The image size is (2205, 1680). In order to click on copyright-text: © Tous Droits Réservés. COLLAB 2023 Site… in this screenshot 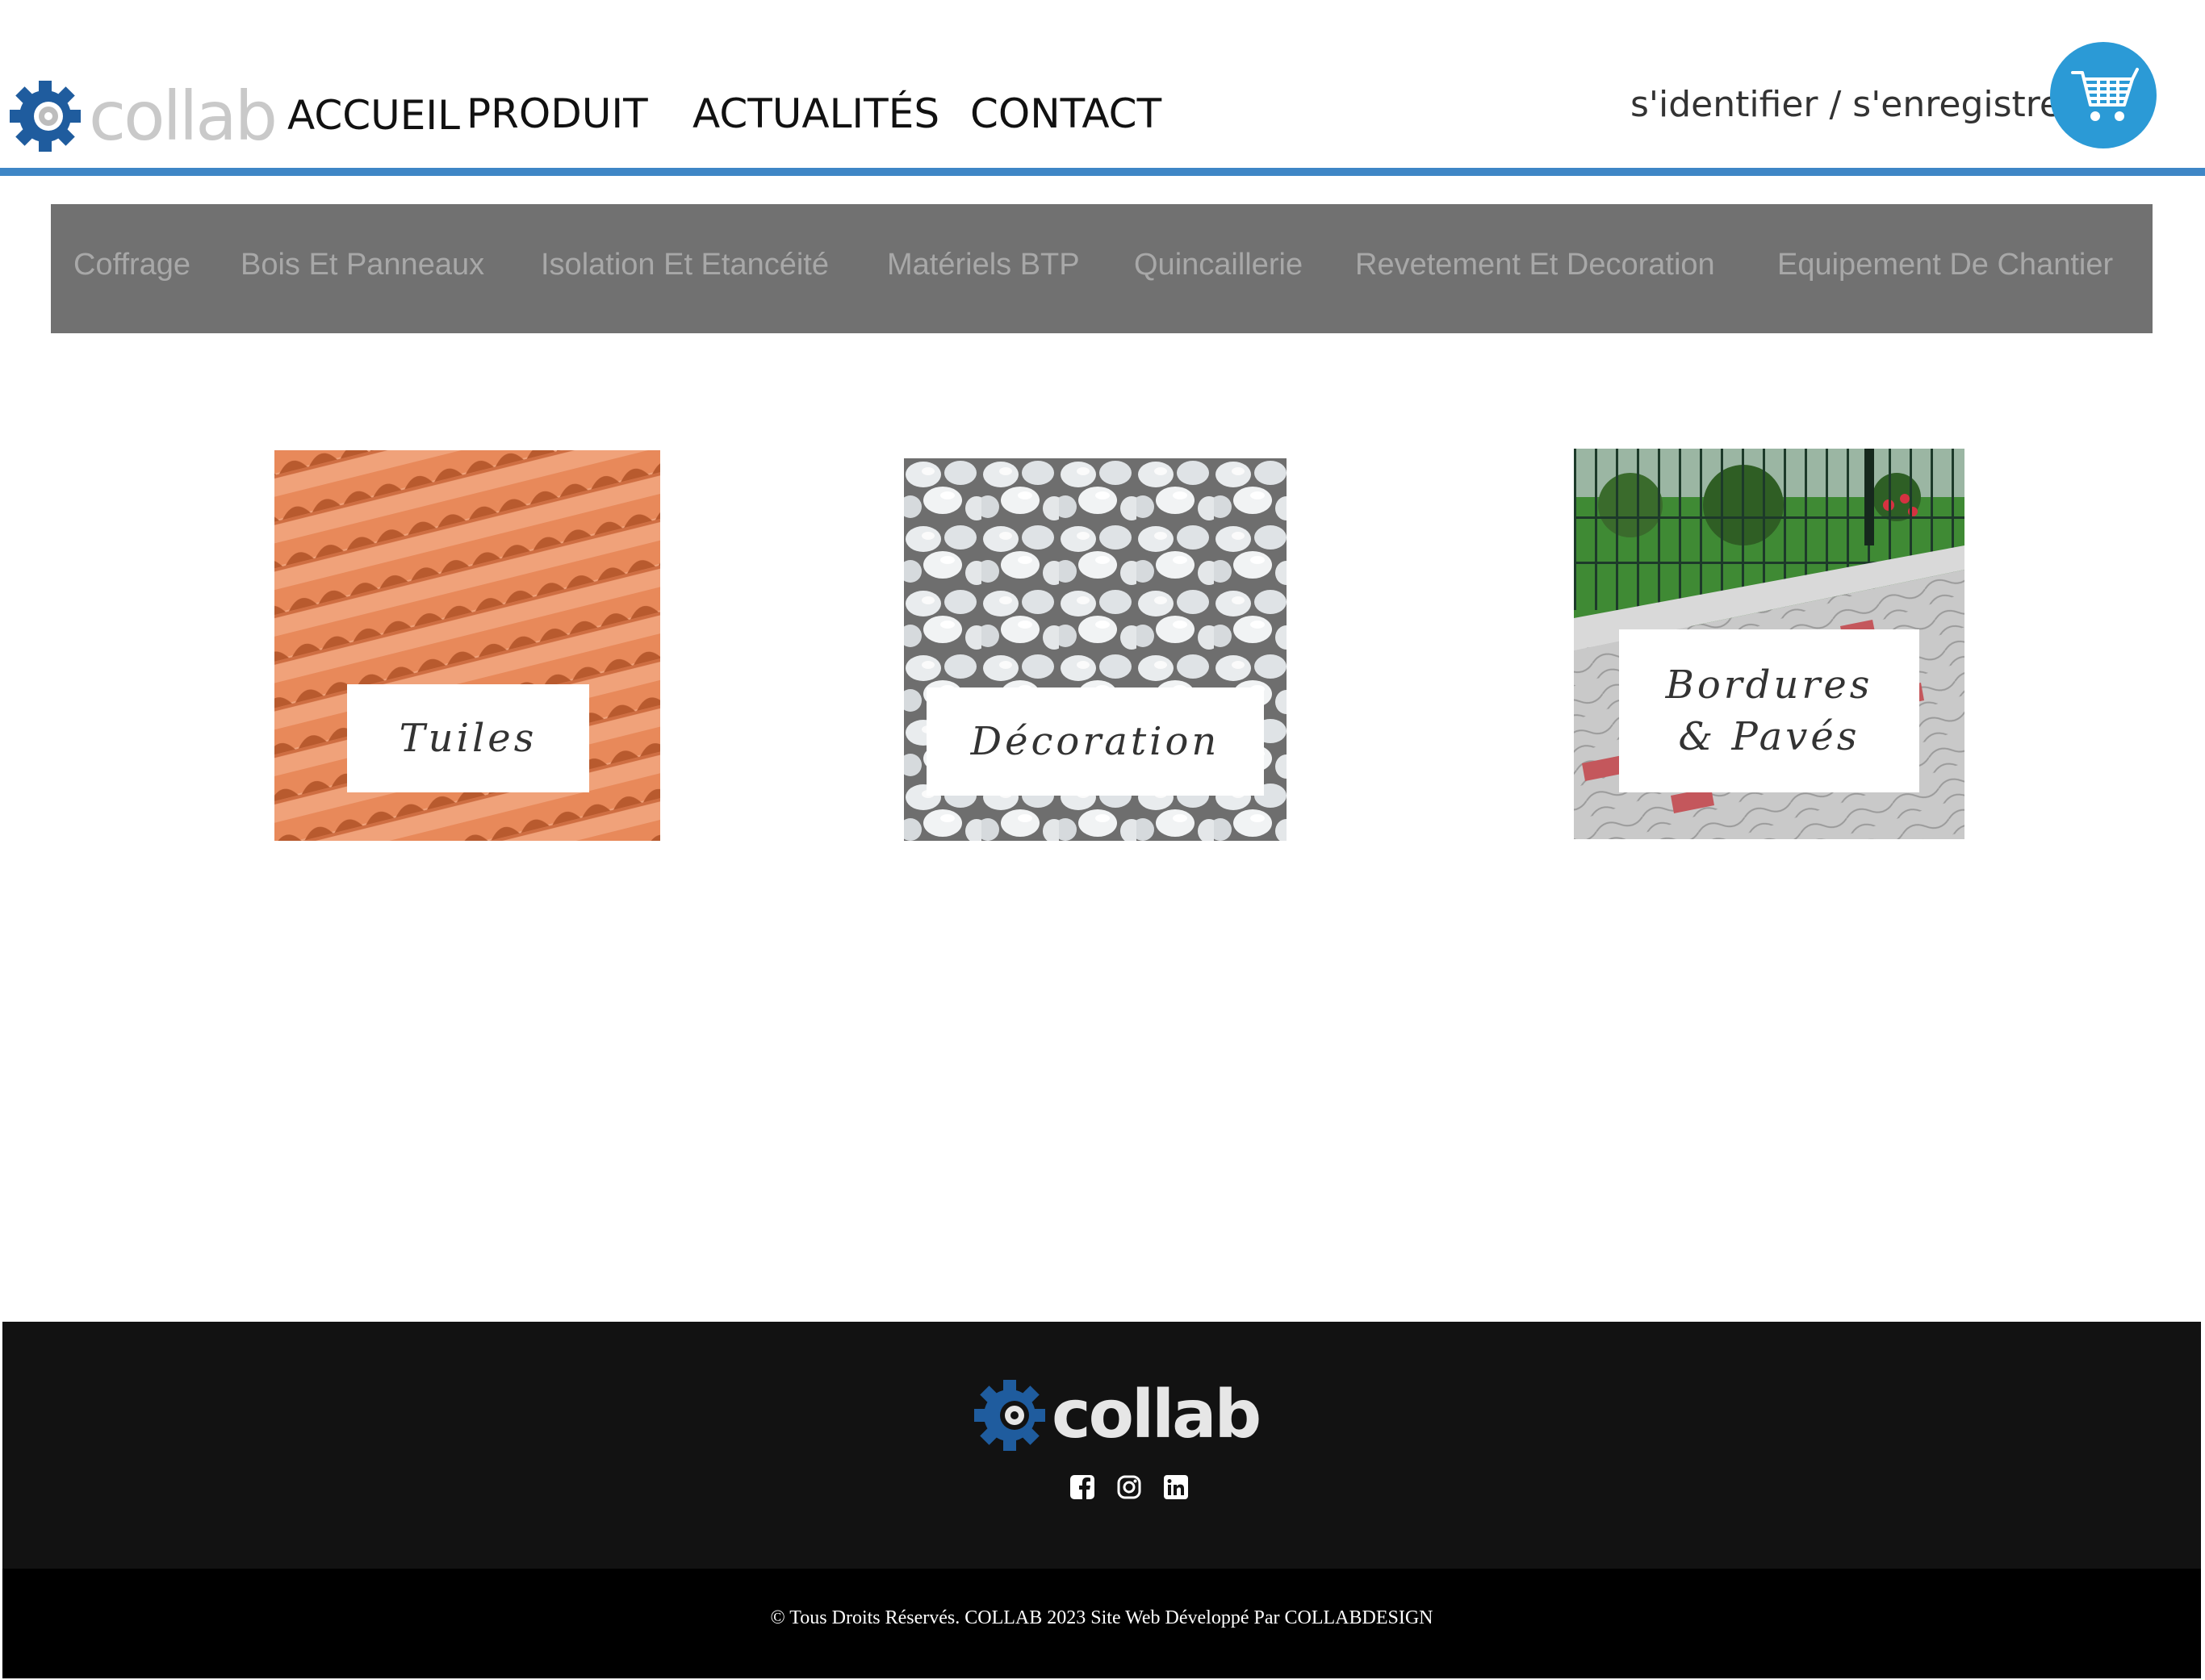, I will do `click(1101, 1618)`.